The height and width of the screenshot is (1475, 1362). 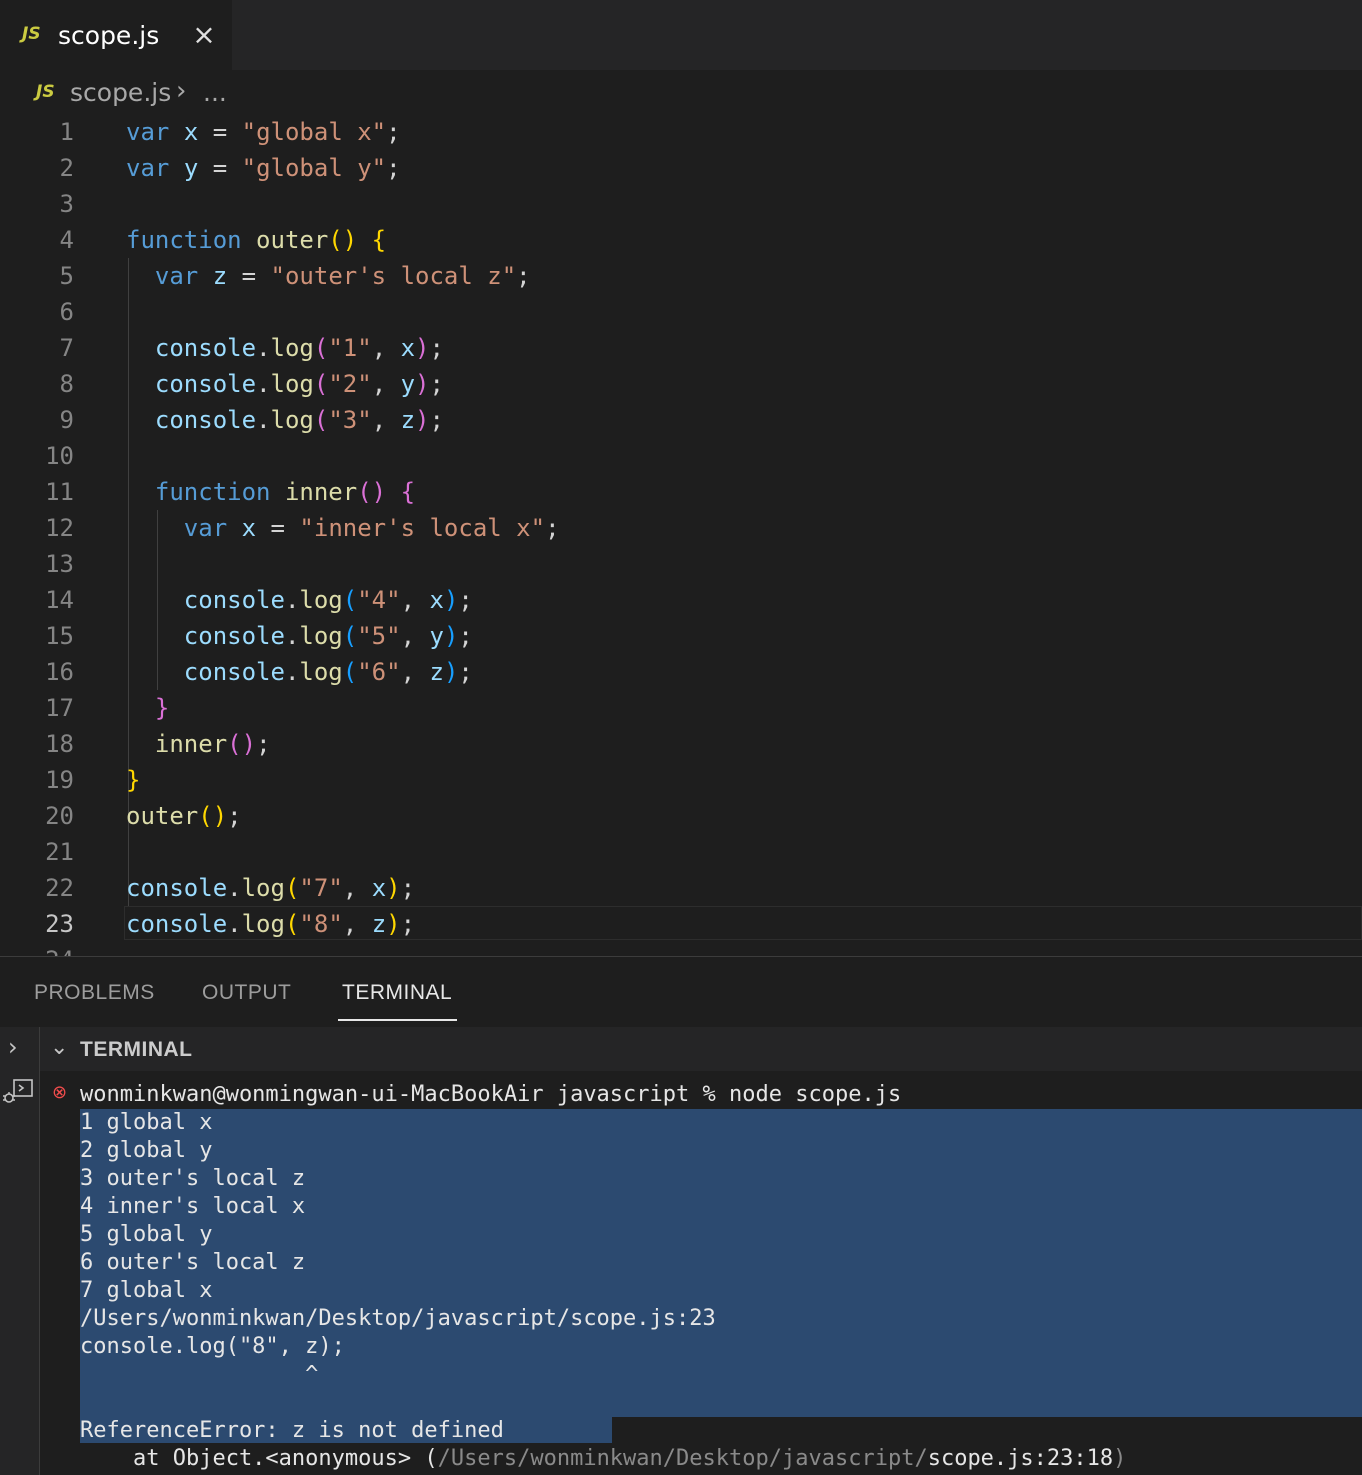 What do you see at coordinates (681, 780) in the screenshot?
I see `code-line: 19 }` at bounding box center [681, 780].